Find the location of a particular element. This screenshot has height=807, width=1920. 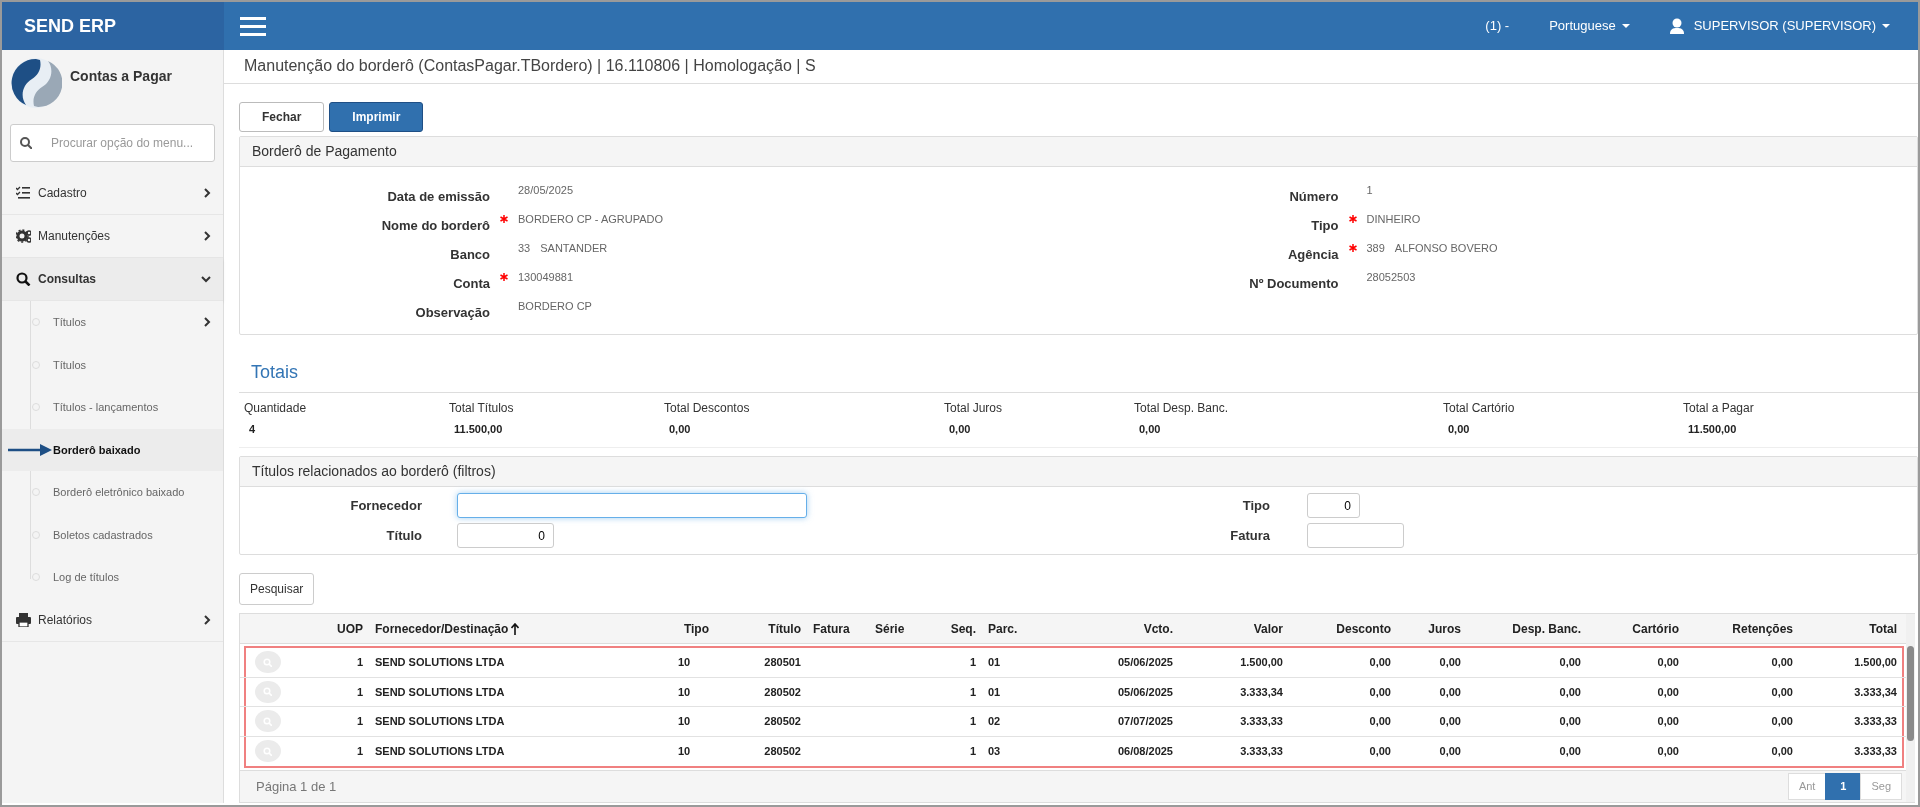

total-value: 11.500,00 is located at coordinates (1712, 429).